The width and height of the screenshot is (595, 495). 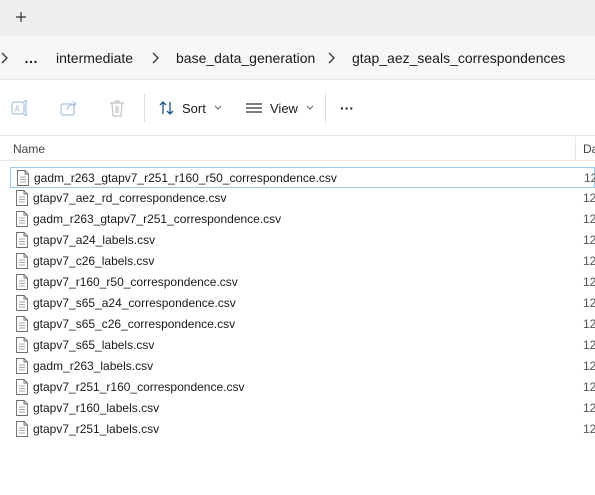 What do you see at coordinates (245, 58) in the screenshot?
I see `breadcrumb-item-base-data-generation: base_data_generation` at bounding box center [245, 58].